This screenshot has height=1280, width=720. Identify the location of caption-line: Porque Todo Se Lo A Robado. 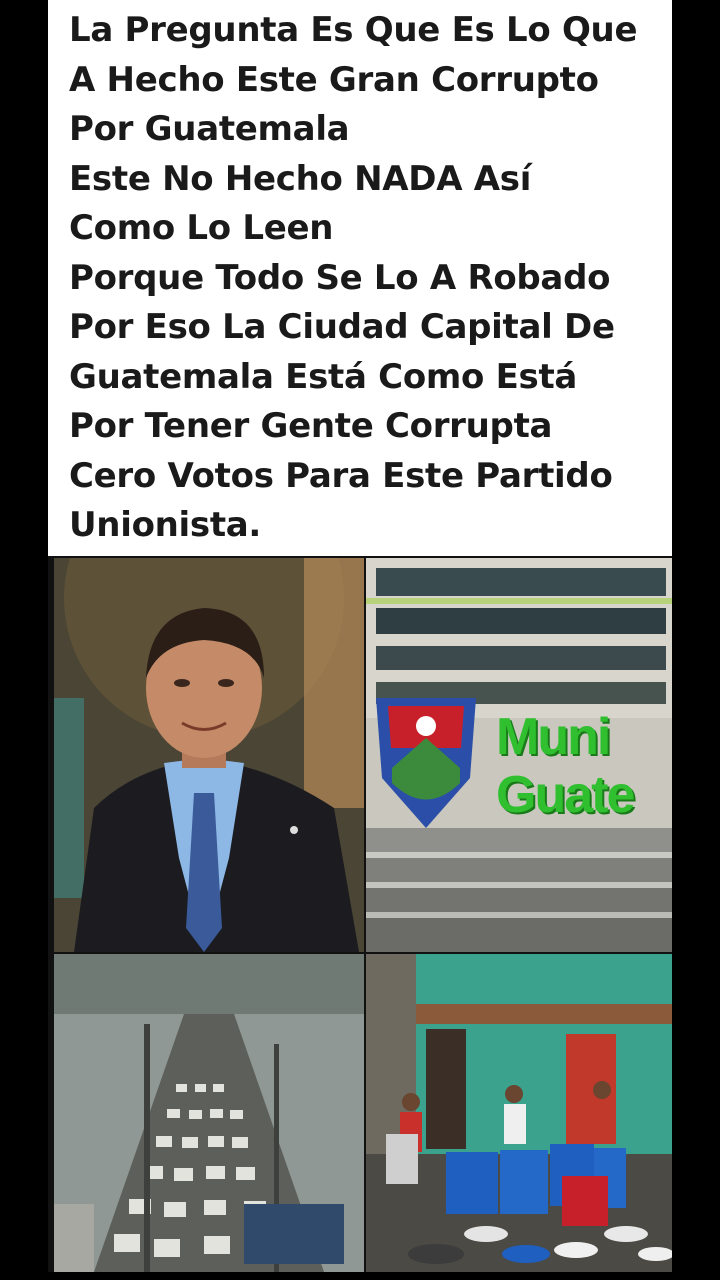
(340, 277).